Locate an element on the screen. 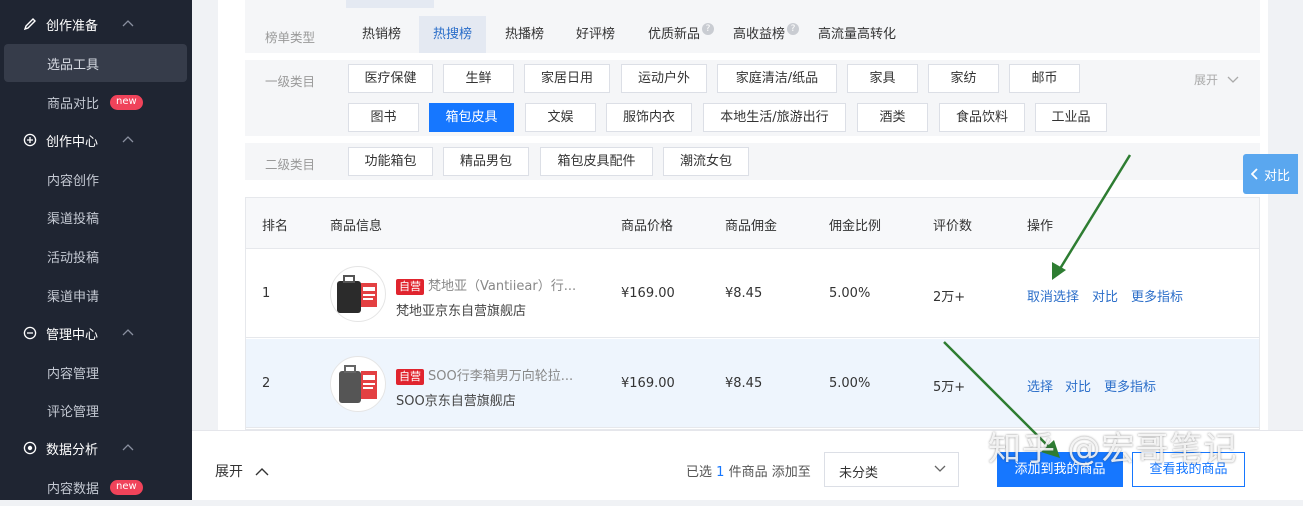 The height and width of the screenshot is (506, 1303). sidebar-item-label: 内容管理 is located at coordinates (73, 374).